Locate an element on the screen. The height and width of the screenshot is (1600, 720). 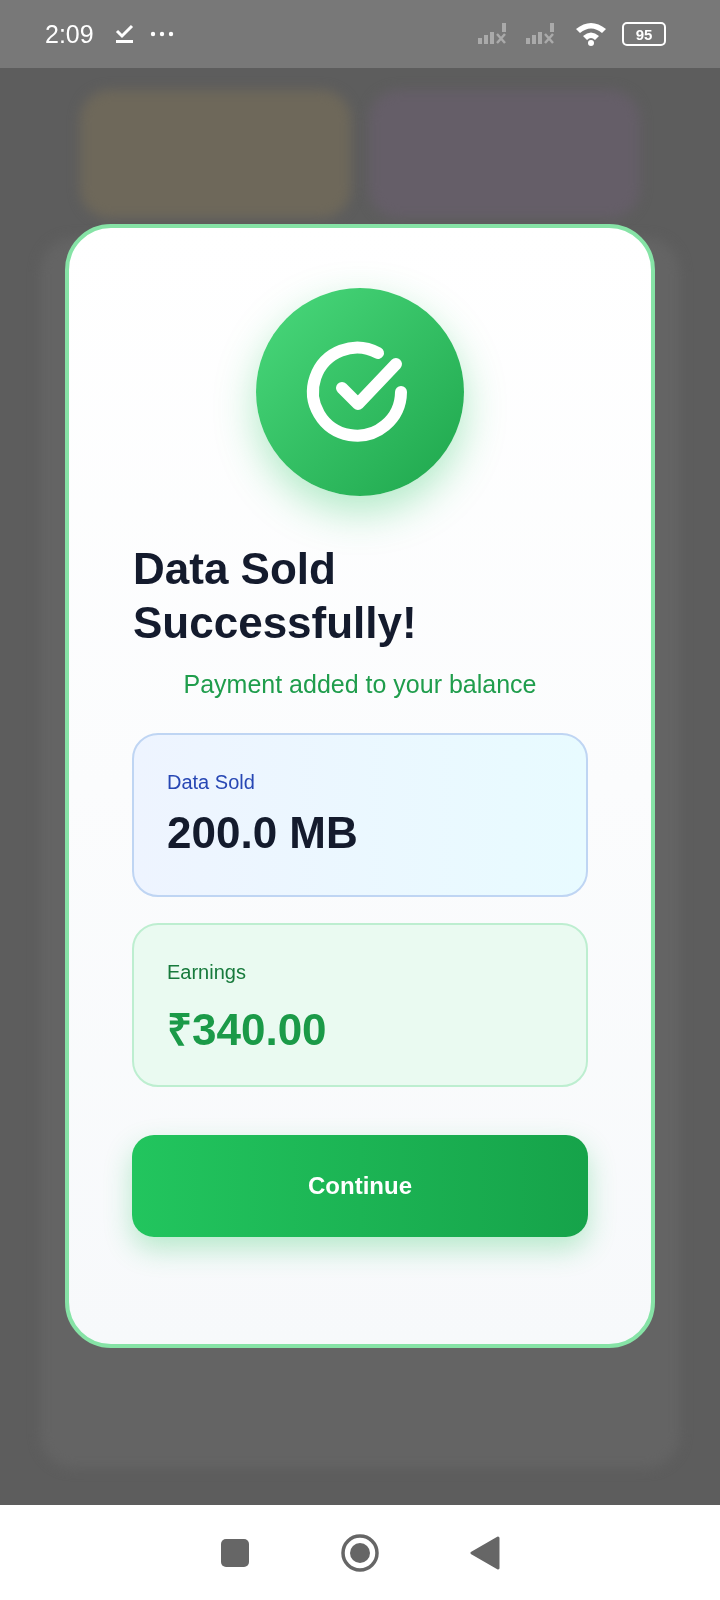
wifi-icon is located at coordinates (591, 34).